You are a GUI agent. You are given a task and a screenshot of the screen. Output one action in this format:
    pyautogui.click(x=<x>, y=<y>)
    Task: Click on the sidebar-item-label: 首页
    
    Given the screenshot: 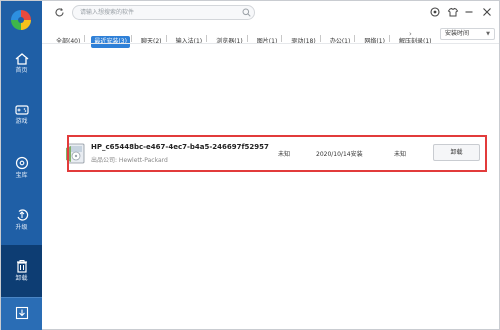 What is the action you would take?
    pyautogui.click(x=21, y=70)
    